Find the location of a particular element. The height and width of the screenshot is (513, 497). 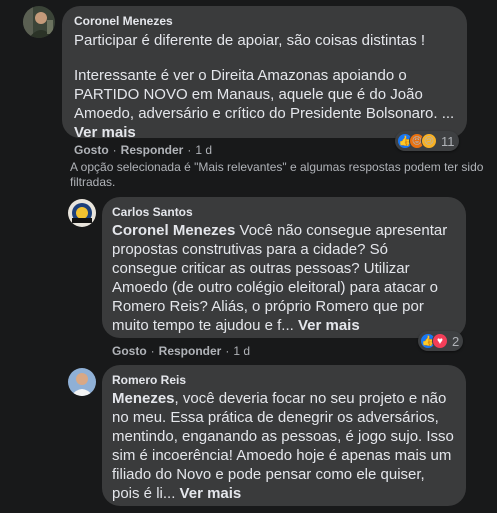

reaction-count: 11 is located at coordinates (448, 141).